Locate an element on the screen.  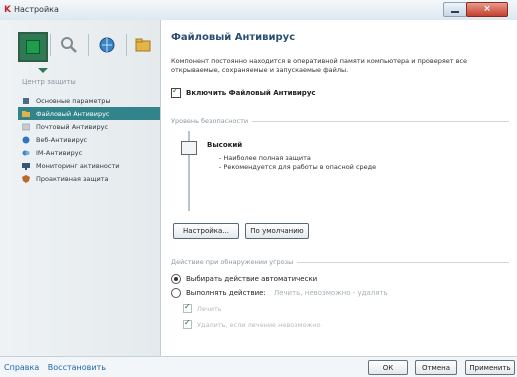
footer-links: Справка Восстановить is located at coordinates (58, 367).